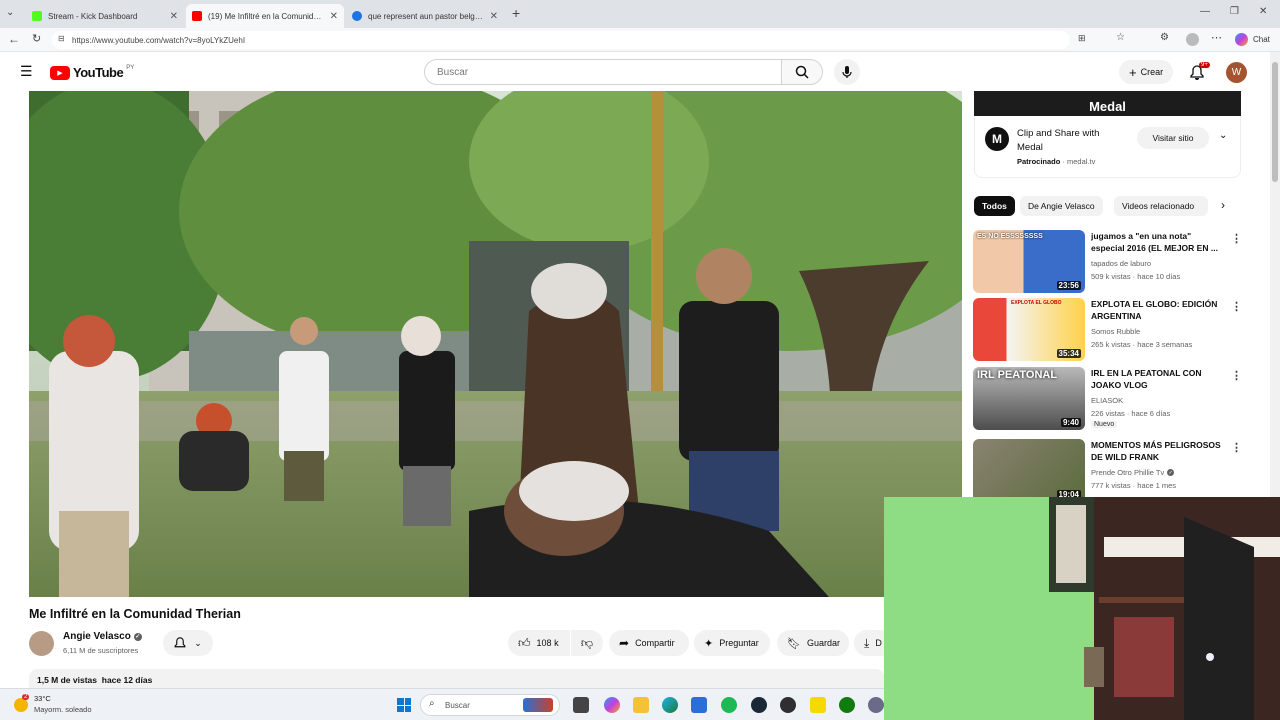 This screenshot has height=720, width=1280. I want to click on save-button: 🔖︎ Guardar, so click(813, 643).